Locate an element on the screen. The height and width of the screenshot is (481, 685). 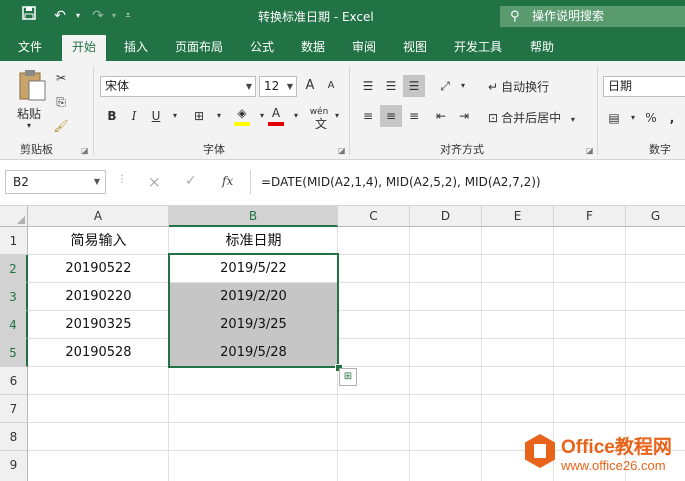
undo-icon: ↶ is located at coordinates (60, 16).